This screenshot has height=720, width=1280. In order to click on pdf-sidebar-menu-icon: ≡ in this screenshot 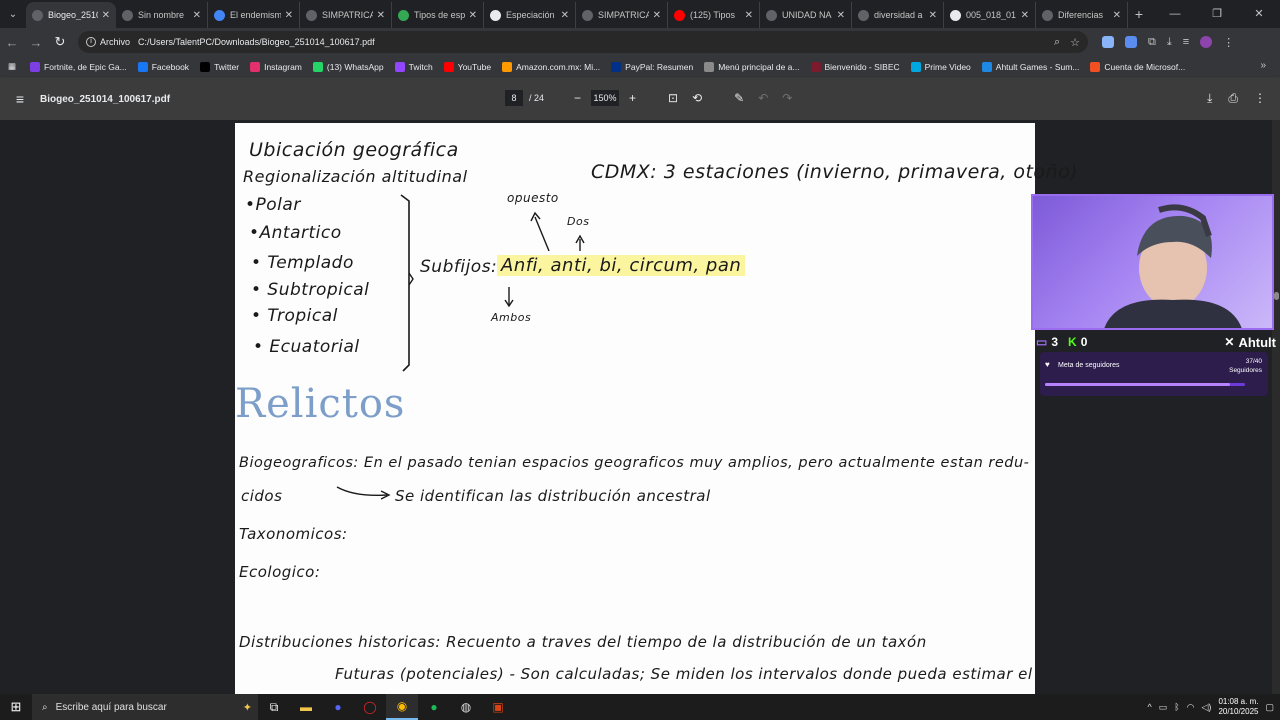, I will do `click(20, 99)`.